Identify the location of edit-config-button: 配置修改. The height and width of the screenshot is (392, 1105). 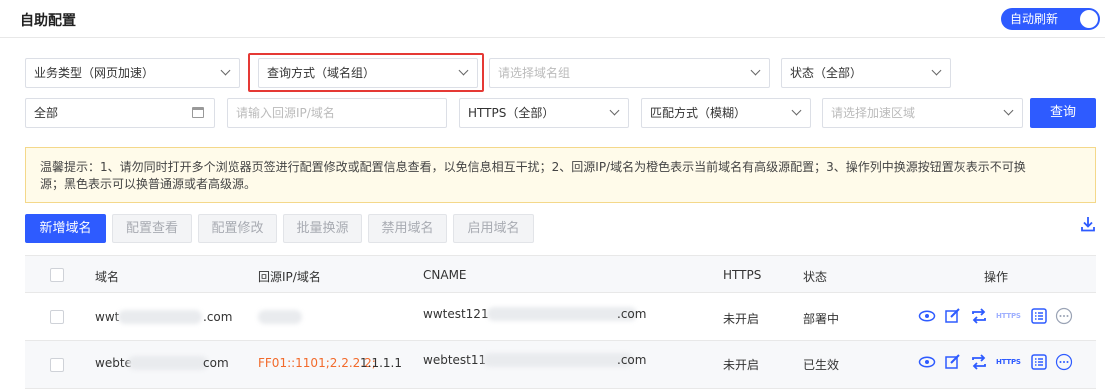
(237, 228).